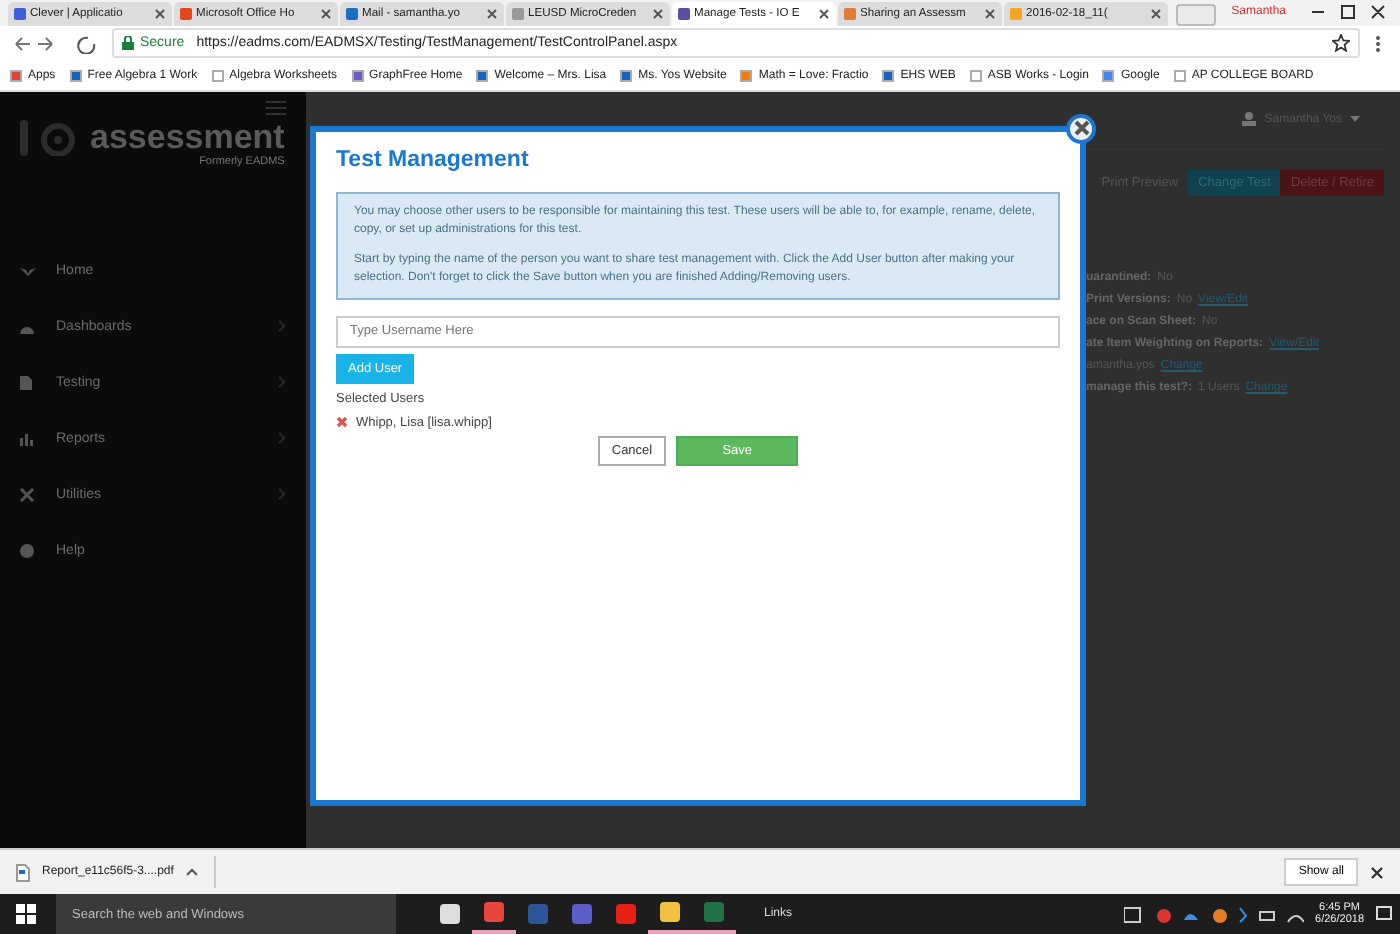 The image size is (1400, 934). What do you see at coordinates (128, 43) in the screenshot?
I see `lock-icon` at bounding box center [128, 43].